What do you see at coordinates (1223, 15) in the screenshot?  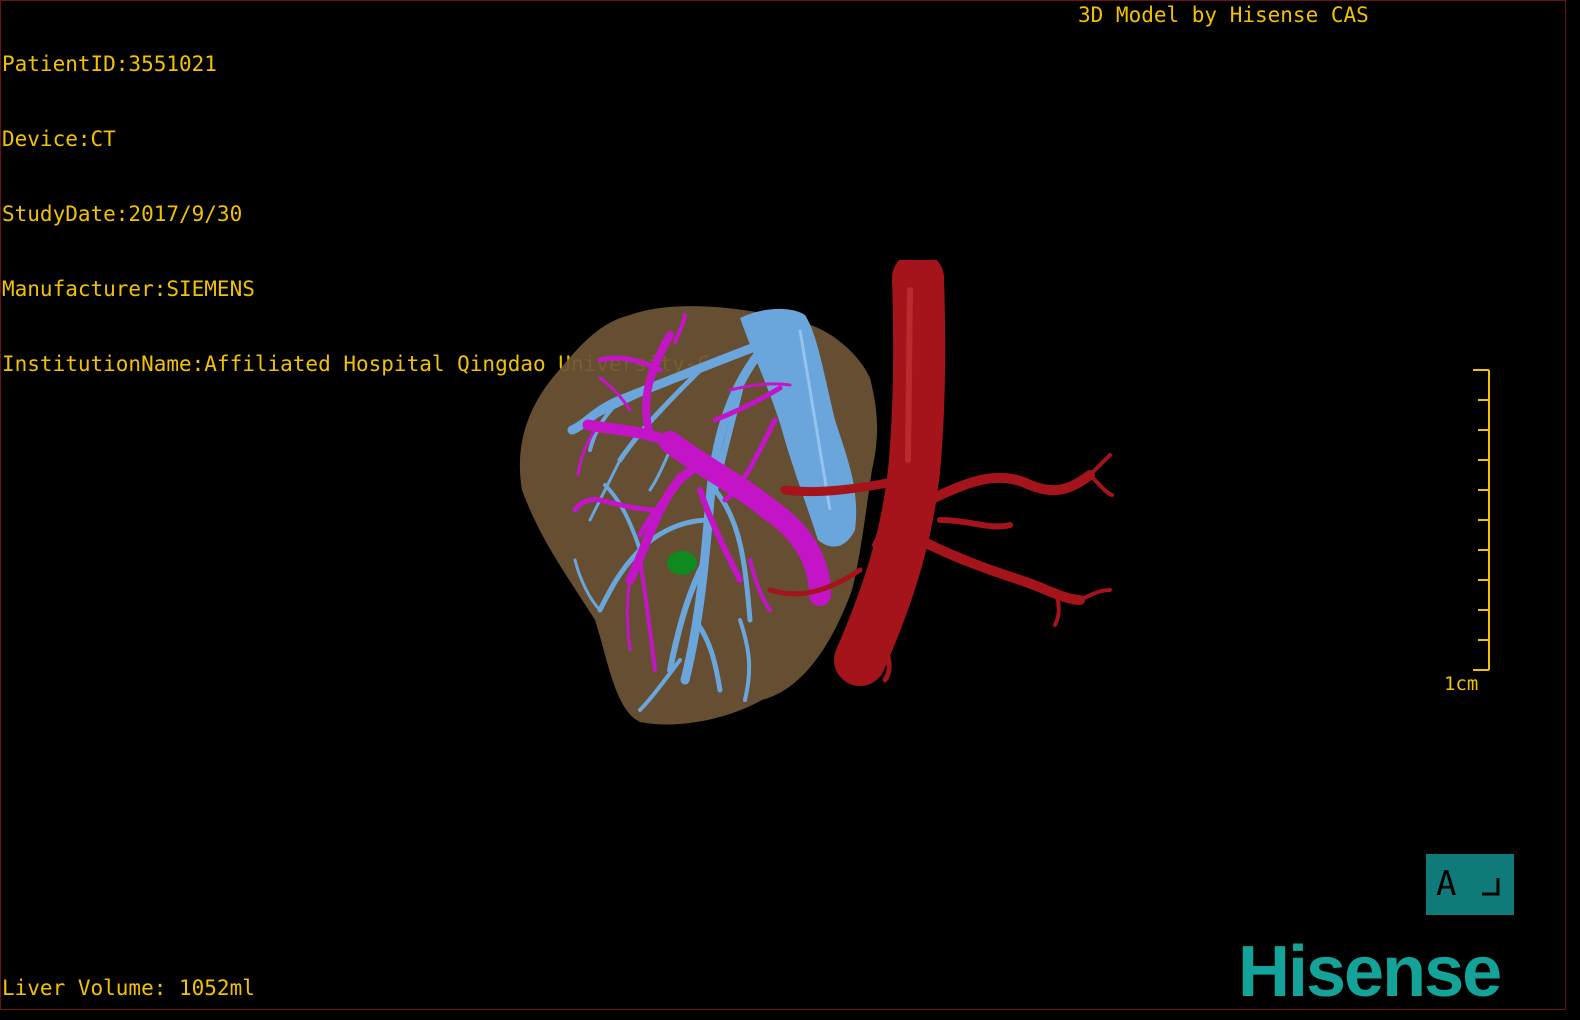 I see `model-credit: 3D Model by Hisense CAS` at bounding box center [1223, 15].